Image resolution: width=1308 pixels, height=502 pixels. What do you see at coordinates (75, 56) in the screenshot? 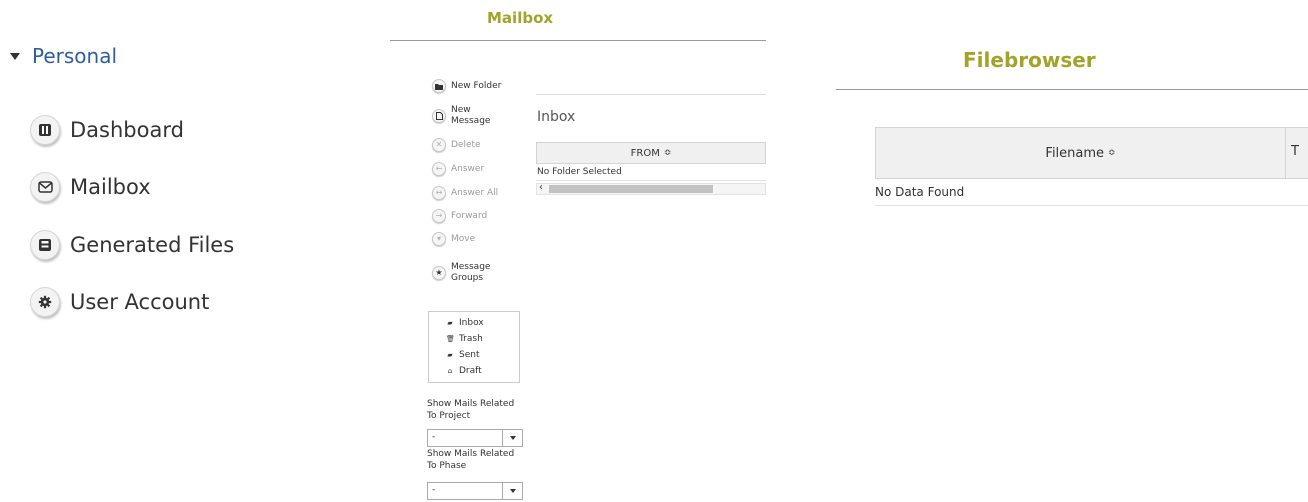
I see `personal-section-label: Personal` at bounding box center [75, 56].